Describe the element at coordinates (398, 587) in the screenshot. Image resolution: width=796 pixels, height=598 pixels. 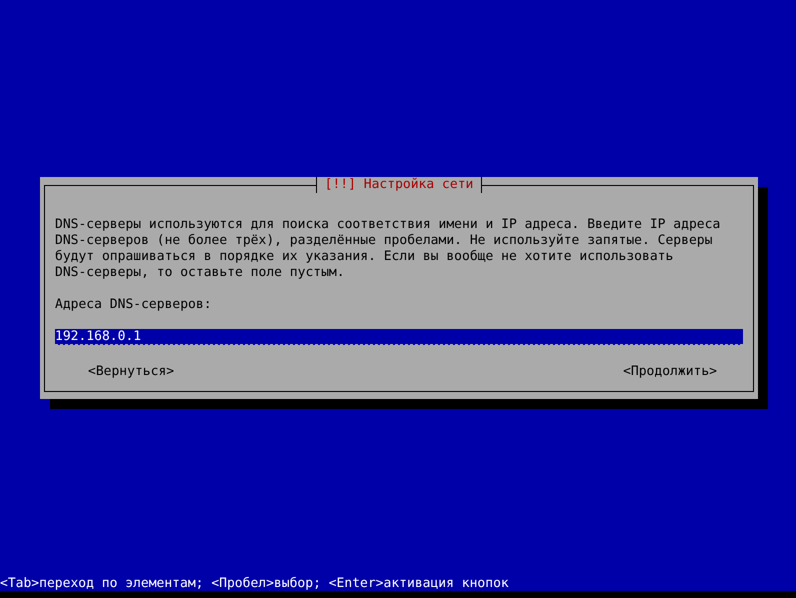
I see `status-bar: <Tab>переход по элементам; <Пробел>выбор; <Enter>активация кнопок` at that location.